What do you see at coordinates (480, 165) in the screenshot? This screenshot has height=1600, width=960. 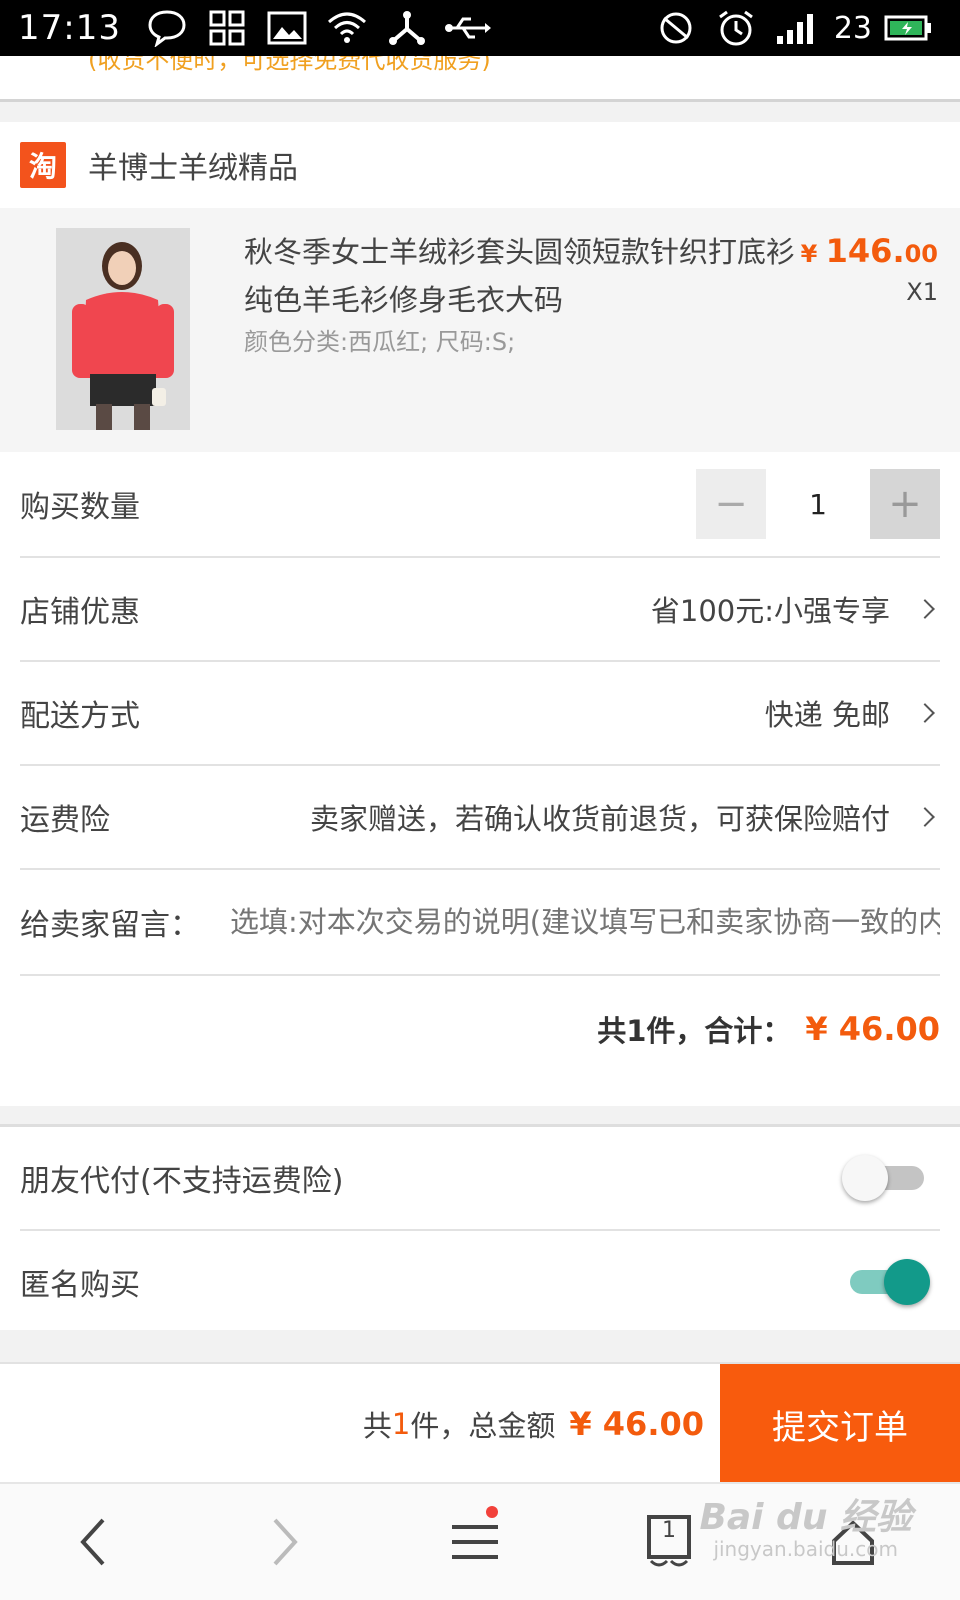 I see `shop-header: 淘 羊博士羊绒精品` at bounding box center [480, 165].